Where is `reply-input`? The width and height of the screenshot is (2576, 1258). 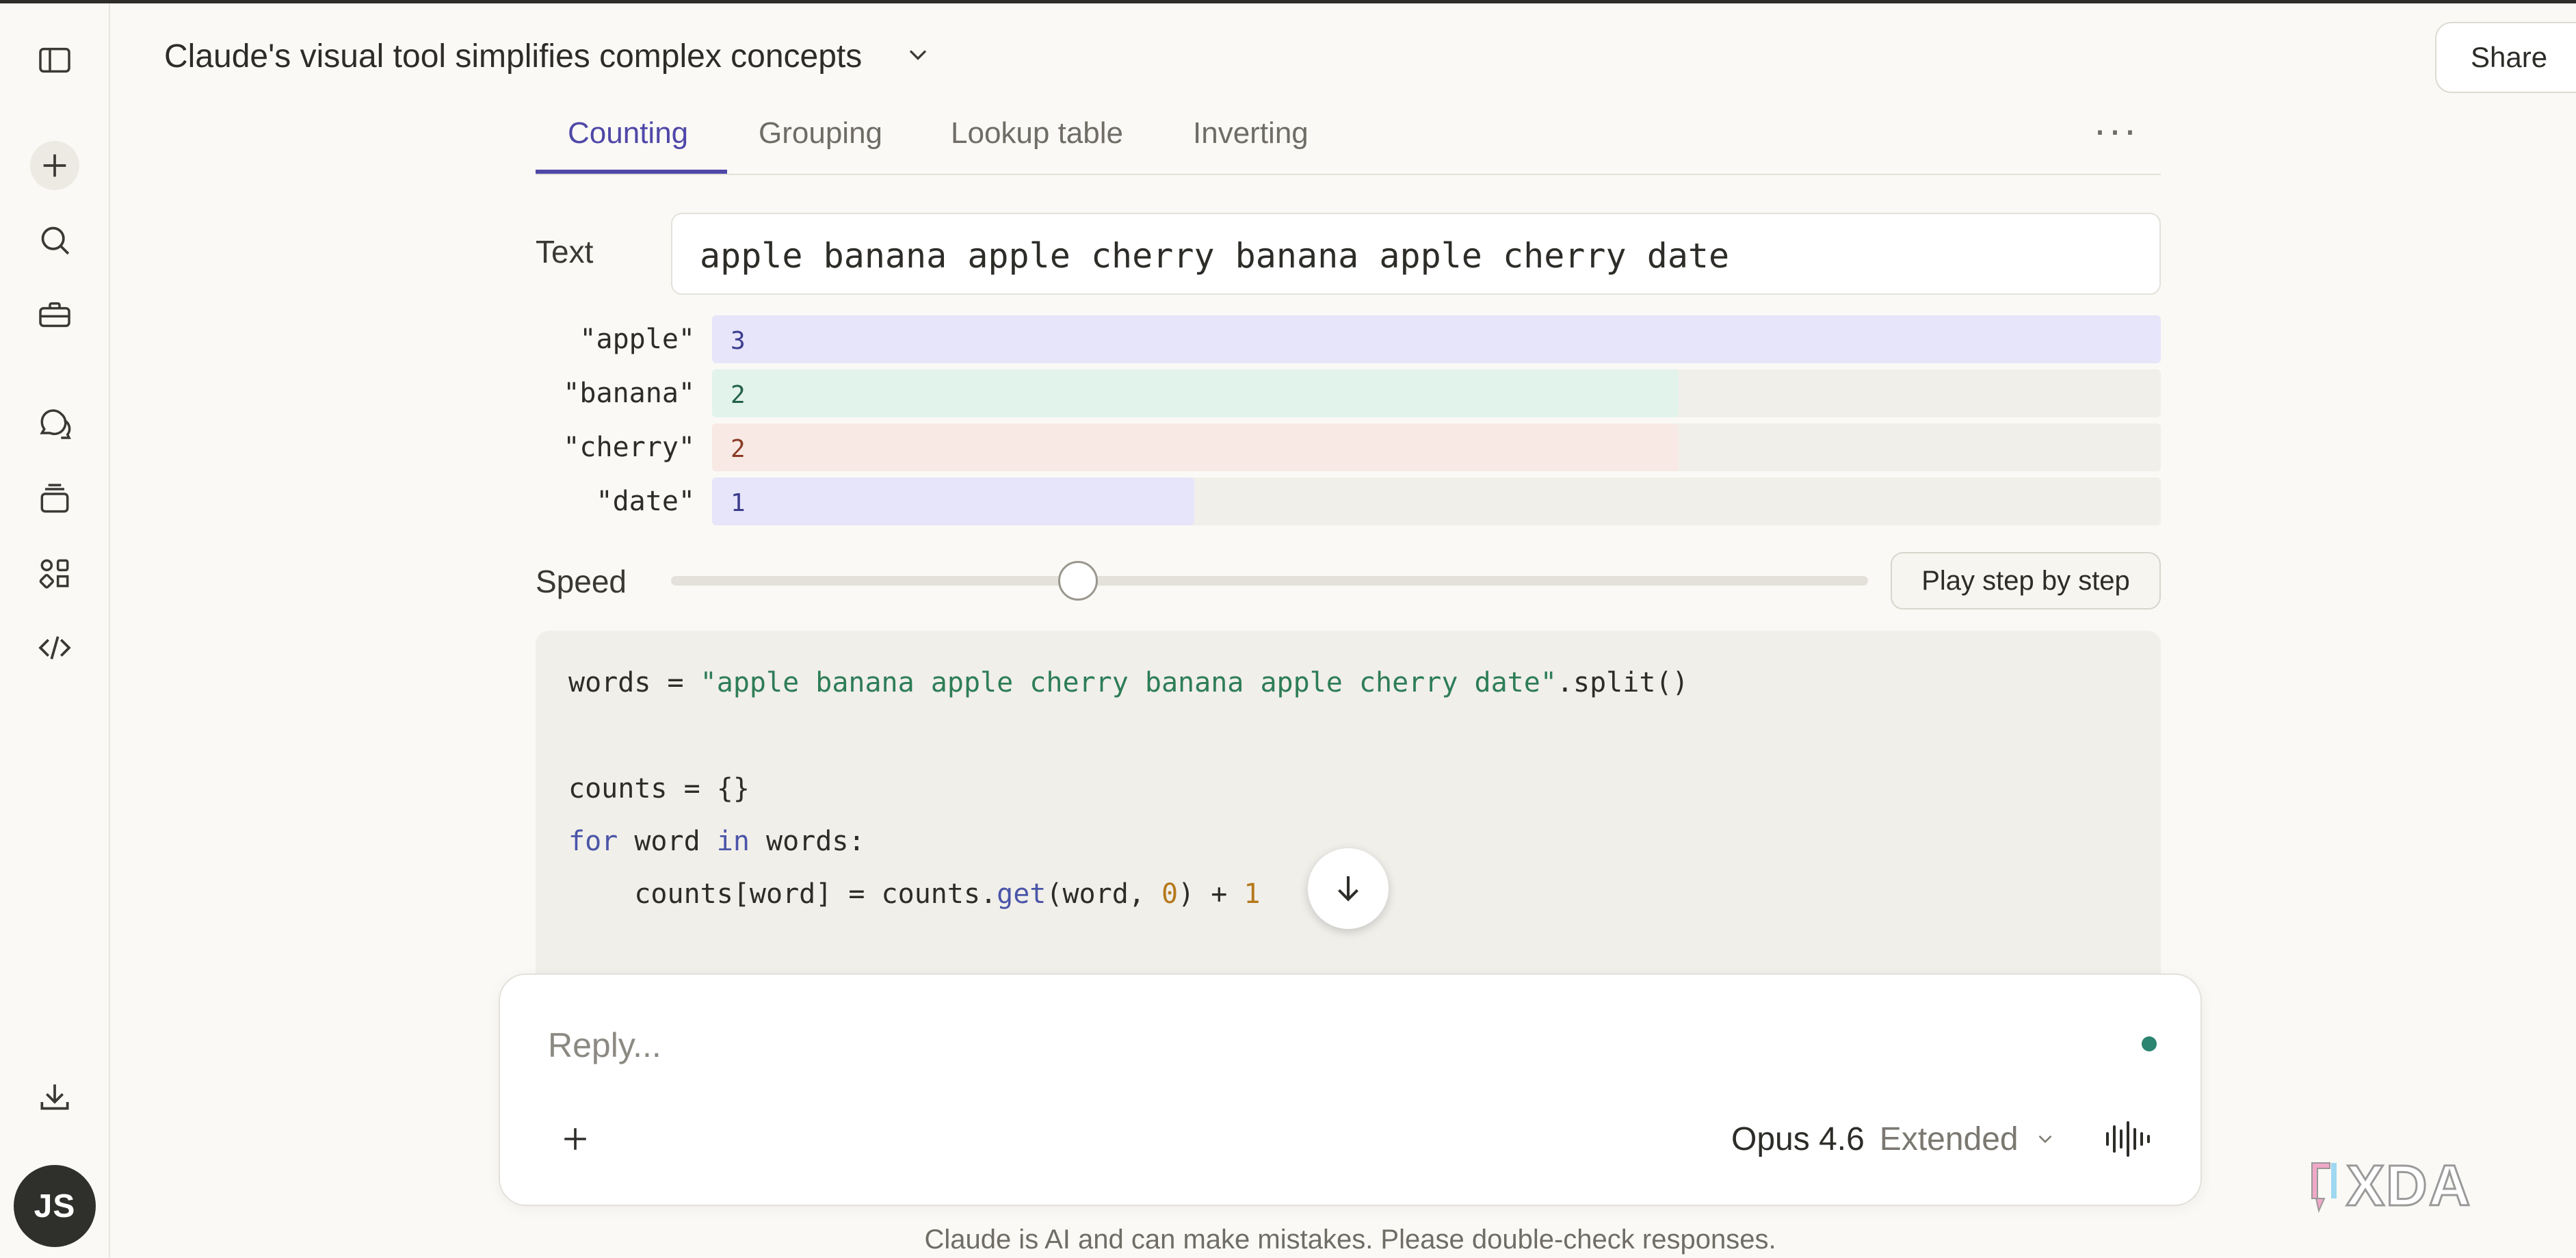 reply-input is located at coordinates (1300, 1045).